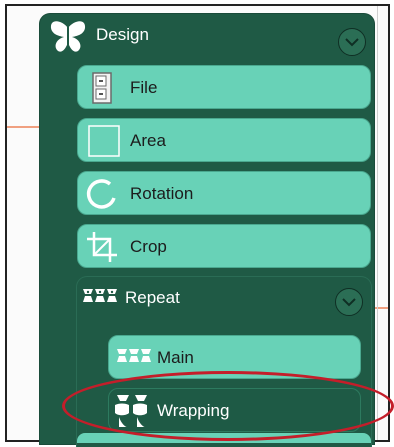 Image resolution: width=394 pixels, height=447 pixels. What do you see at coordinates (234, 357) in the screenshot?
I see `menu-item-main: Main` at bounding box center [234, 357].